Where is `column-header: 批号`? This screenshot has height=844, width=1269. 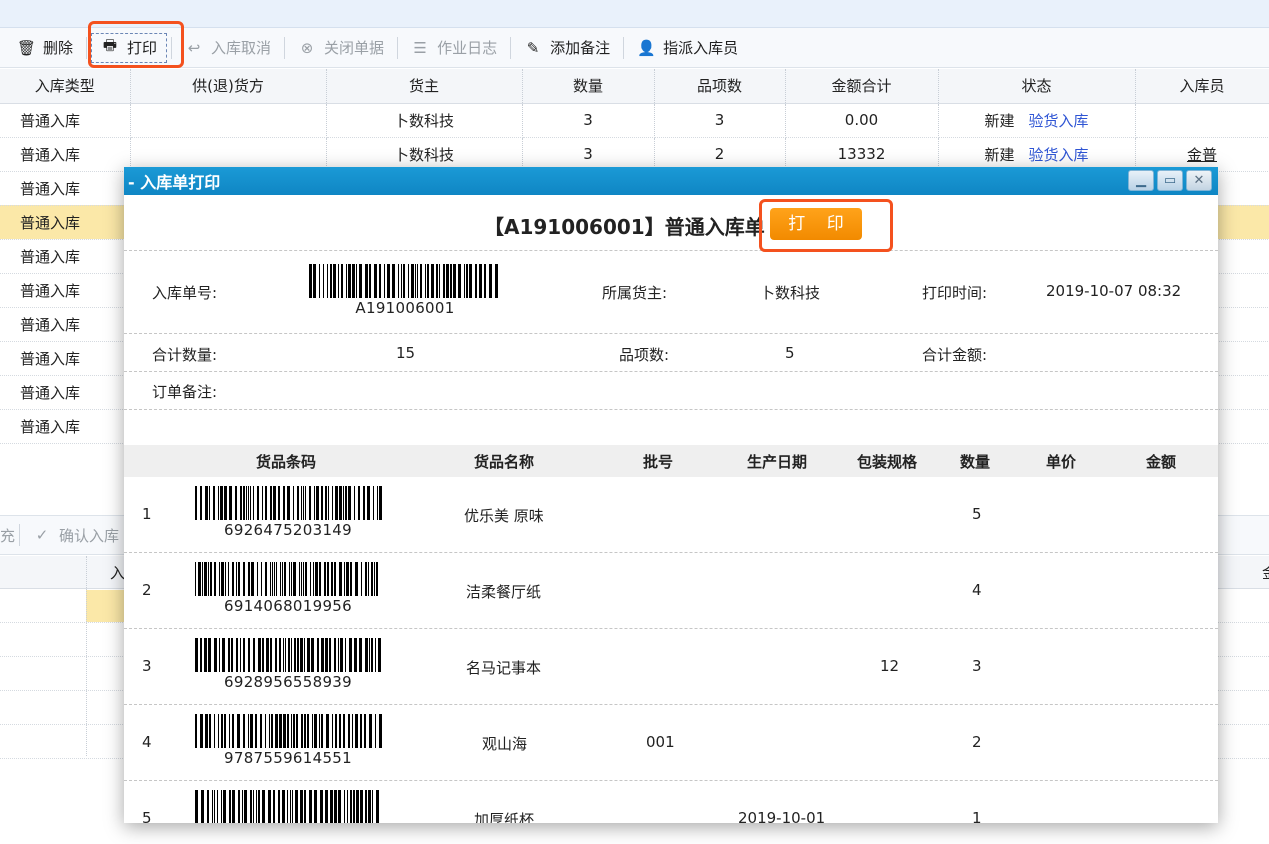
column-header: 批号 is located at coordinates (658, 462).